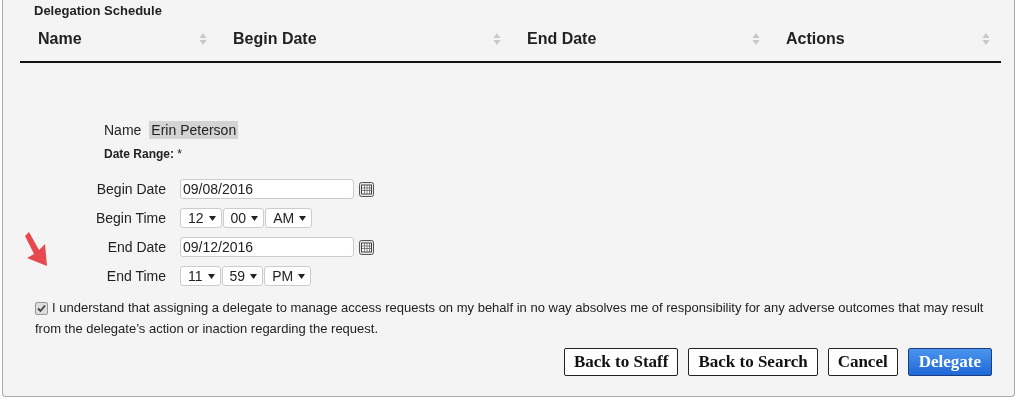  Describe the element at coordinates (510, 318) in the screenshot. I see `agreement-text: I understand that assigning a delegate to manage access requests on my behalf in no way absolves me of responsibility for any adverse outcomes that may result from the delegate’s action or inaction regarding the request.` at that location.